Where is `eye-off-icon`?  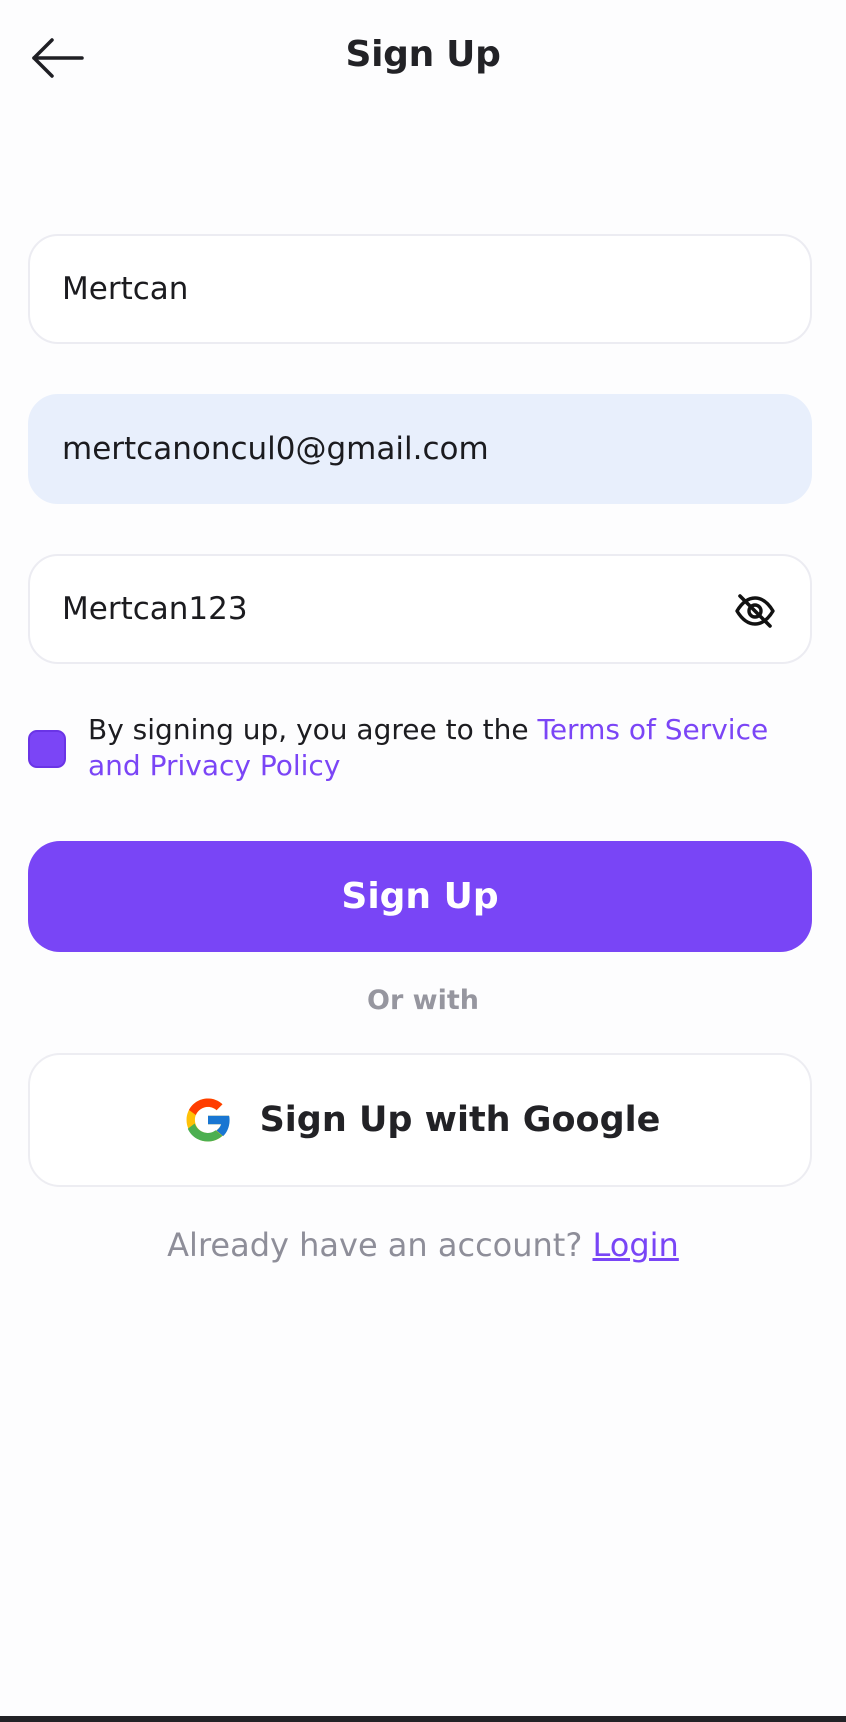 eye-off-icon is located at coordinates (755, 611).